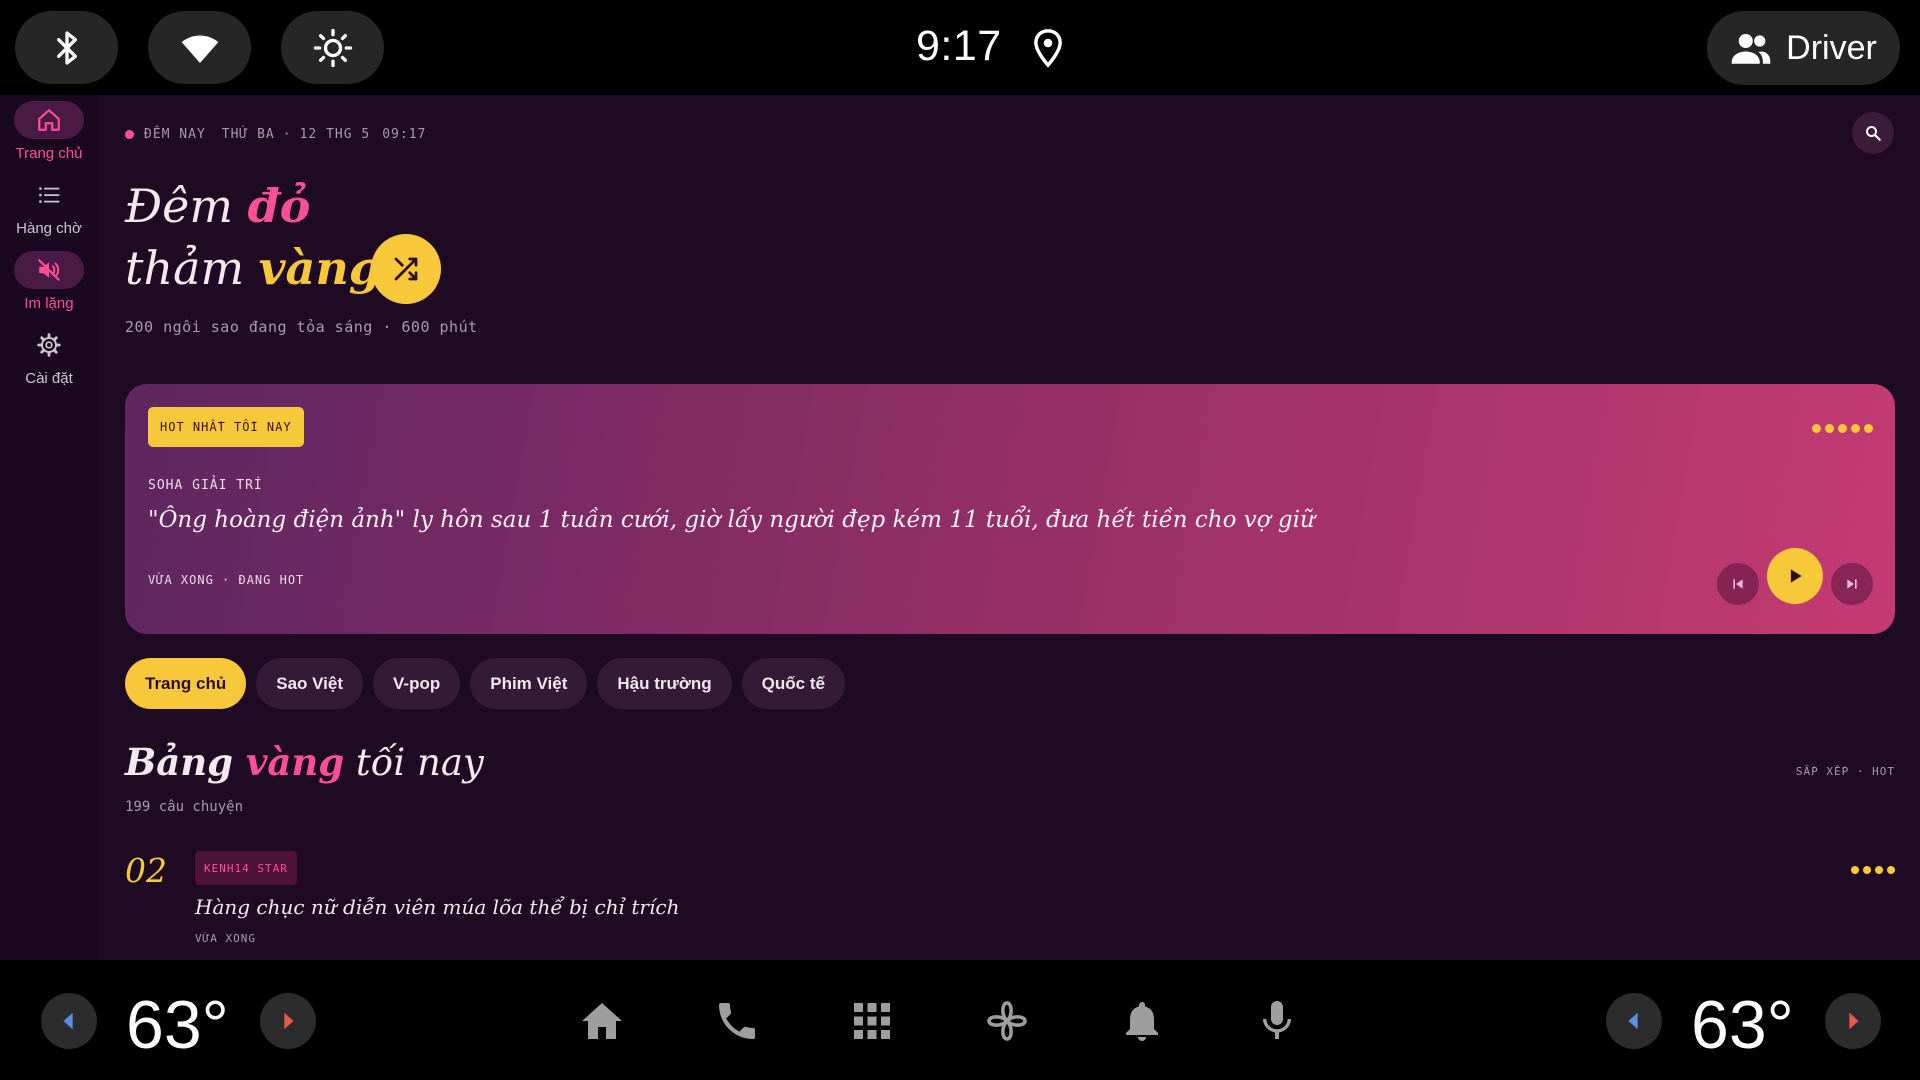  I want to click on search-icon, so click(1873, 133).